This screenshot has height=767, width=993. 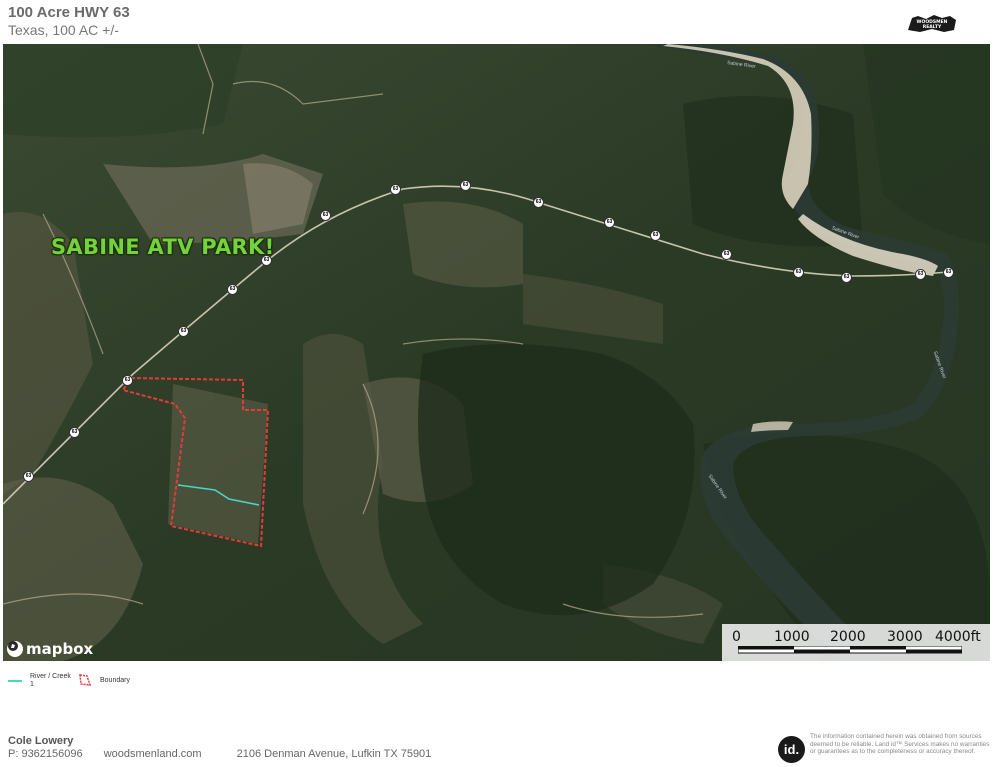 What do you see at coordinates (792, 637) in the screenshot?
I see `scale-label: 1000` at bounding box center [792, 637].